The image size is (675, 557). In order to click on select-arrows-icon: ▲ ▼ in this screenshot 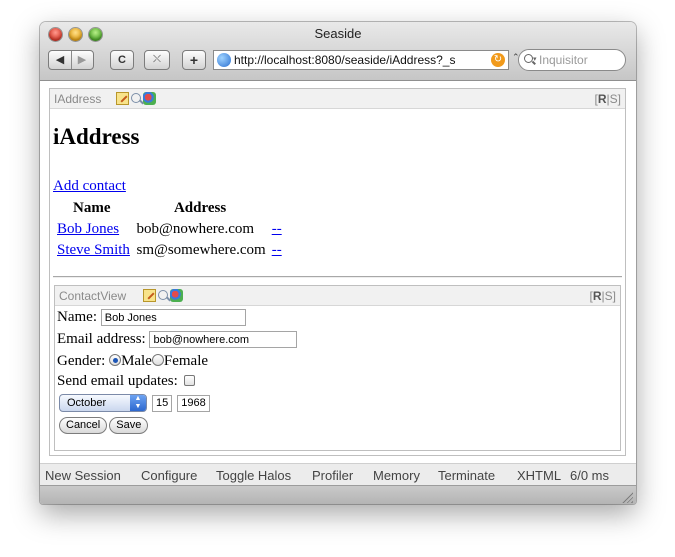, I will do `click(138, 403)`.